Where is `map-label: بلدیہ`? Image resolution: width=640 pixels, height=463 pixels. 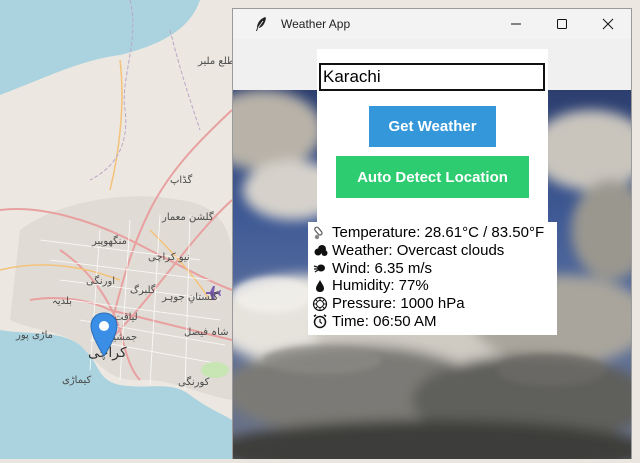
map-label: بلدیہ is located at coordinates (62, 301).